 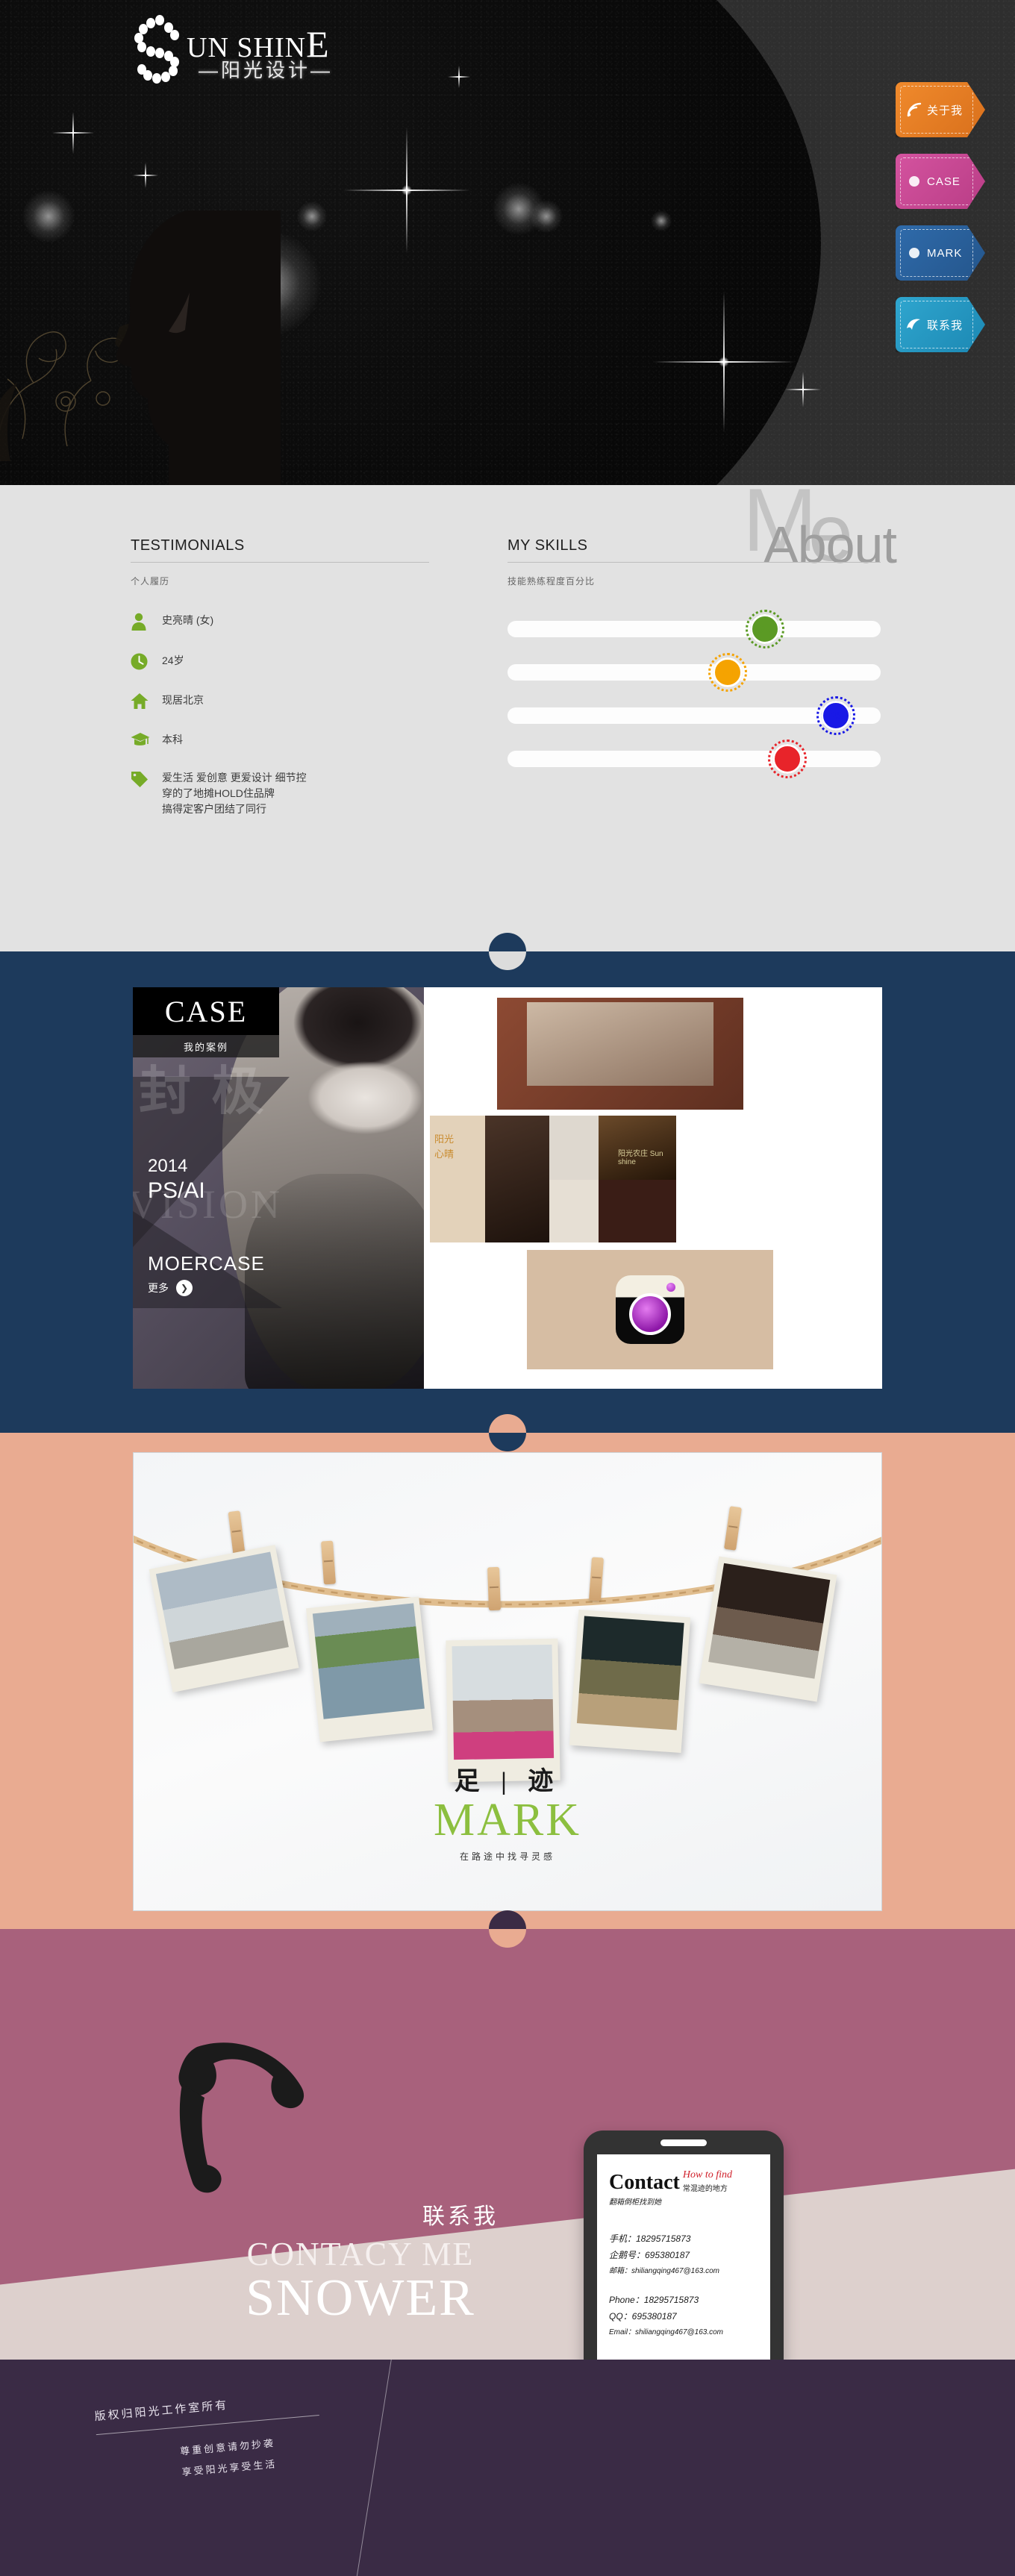 I want to click on mark-subtitle: 在路途中找寻灵感, so click(x=507, y=1856).